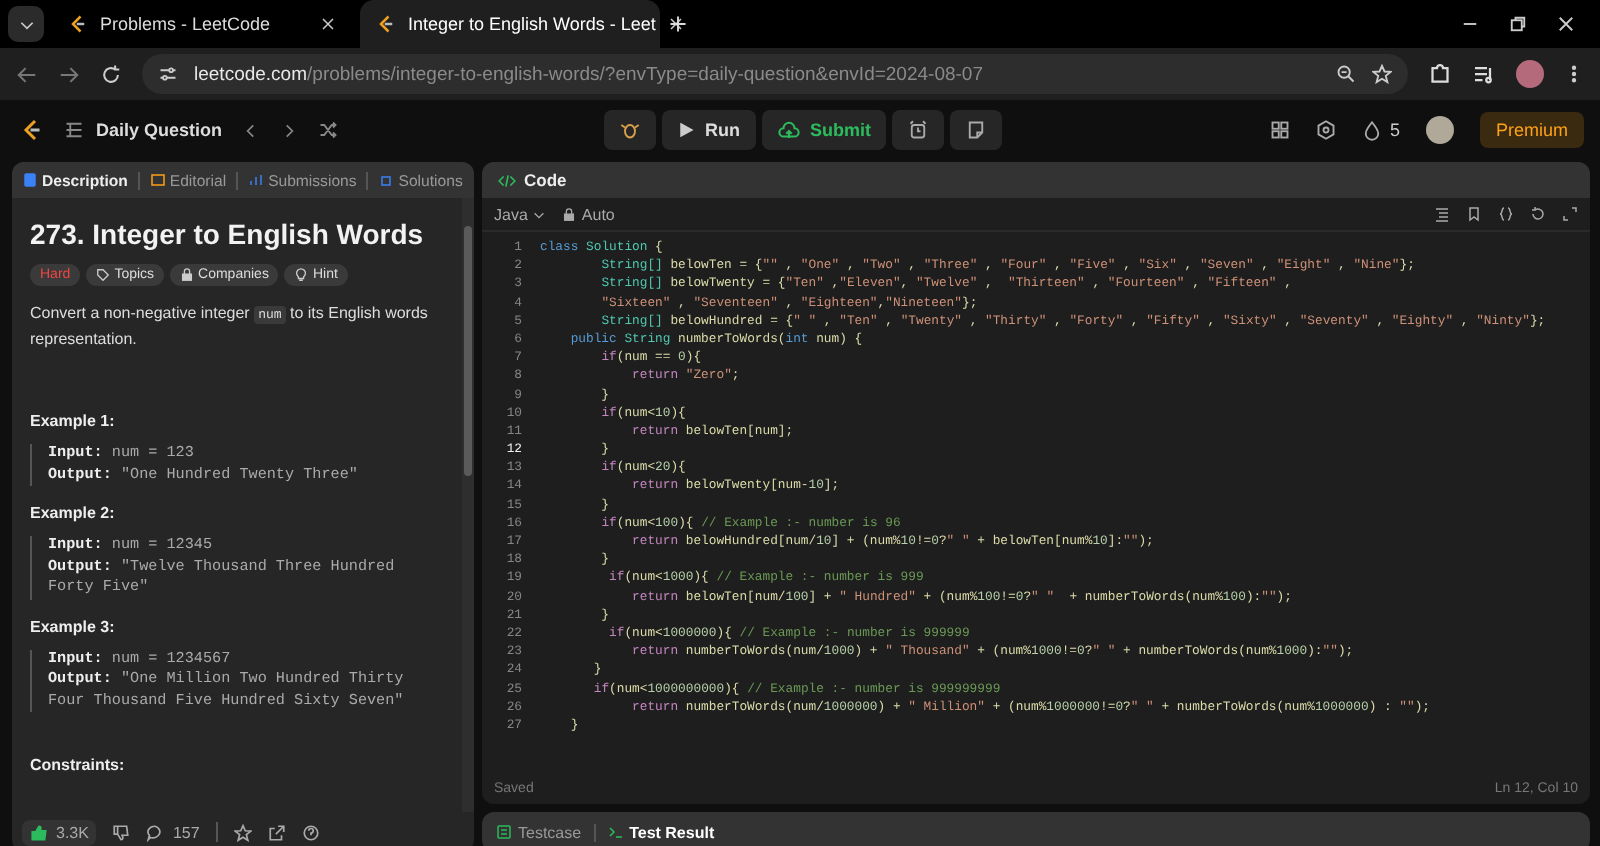 The width and height of the screenshot is (1600, 846). What do you see at coordinates (504, 832) in the screenshot?
I see `checklist-icon` at bounding box center [504, 832].